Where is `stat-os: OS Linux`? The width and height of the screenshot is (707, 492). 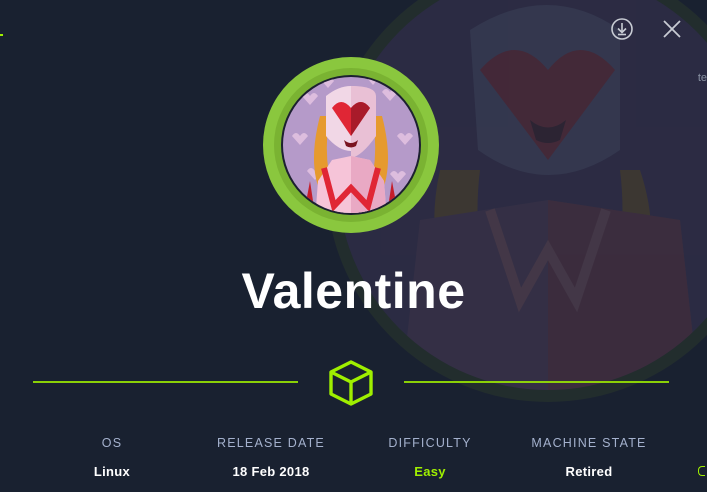 stat-os: OS Linux is located at coordinates (112, 457).